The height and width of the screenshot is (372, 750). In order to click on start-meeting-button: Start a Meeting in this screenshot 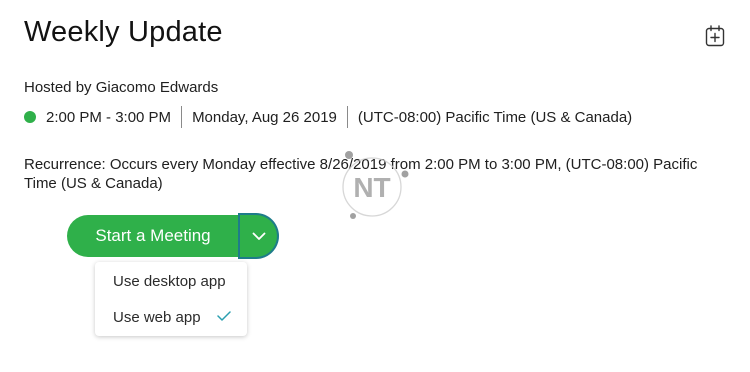, I will do `click(153, 236)`.